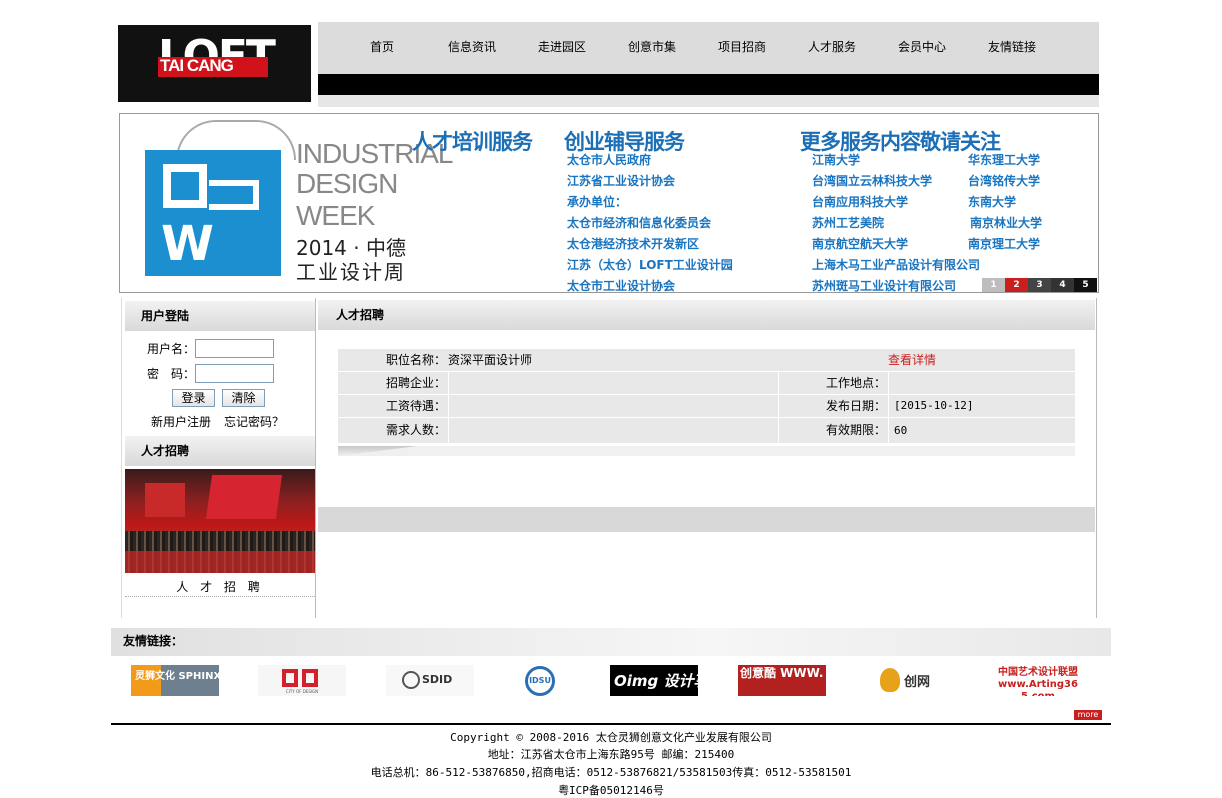  Describe the element at coordinates (472, 46) in the screenshot. I see `nav-item-news: 信息资讯` at that location.